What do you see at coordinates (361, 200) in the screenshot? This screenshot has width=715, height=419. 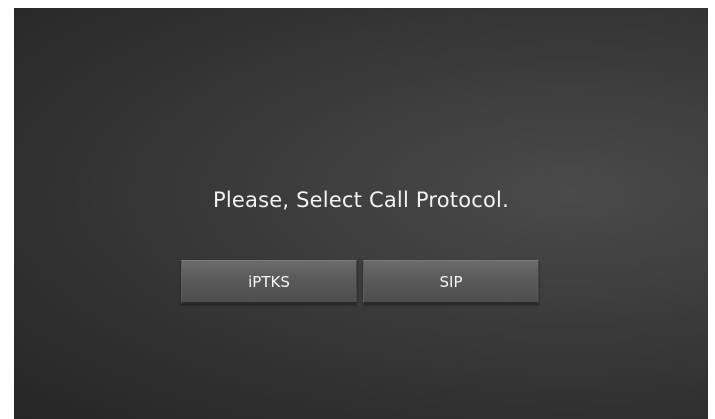 I see `prompt-text: Please, Select Call Protocol.` at bounding box center [361, 200].